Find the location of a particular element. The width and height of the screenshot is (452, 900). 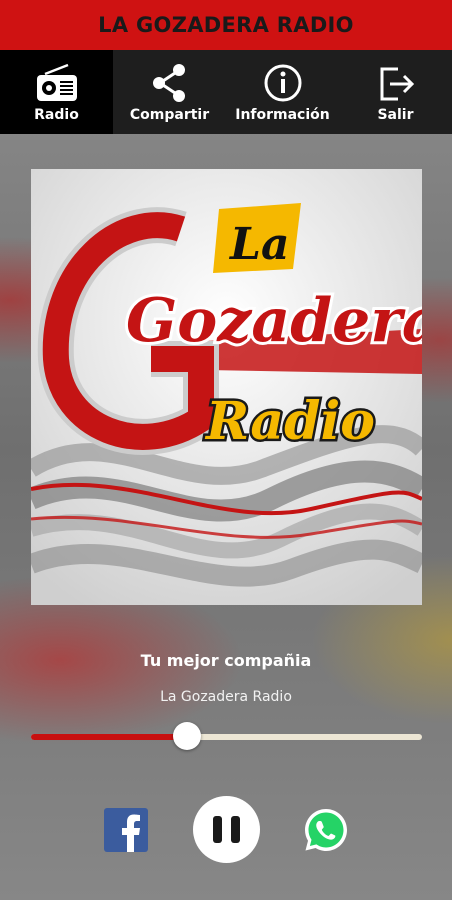

station-name: La Gozadera Radio is located at coordinates (226, 697).